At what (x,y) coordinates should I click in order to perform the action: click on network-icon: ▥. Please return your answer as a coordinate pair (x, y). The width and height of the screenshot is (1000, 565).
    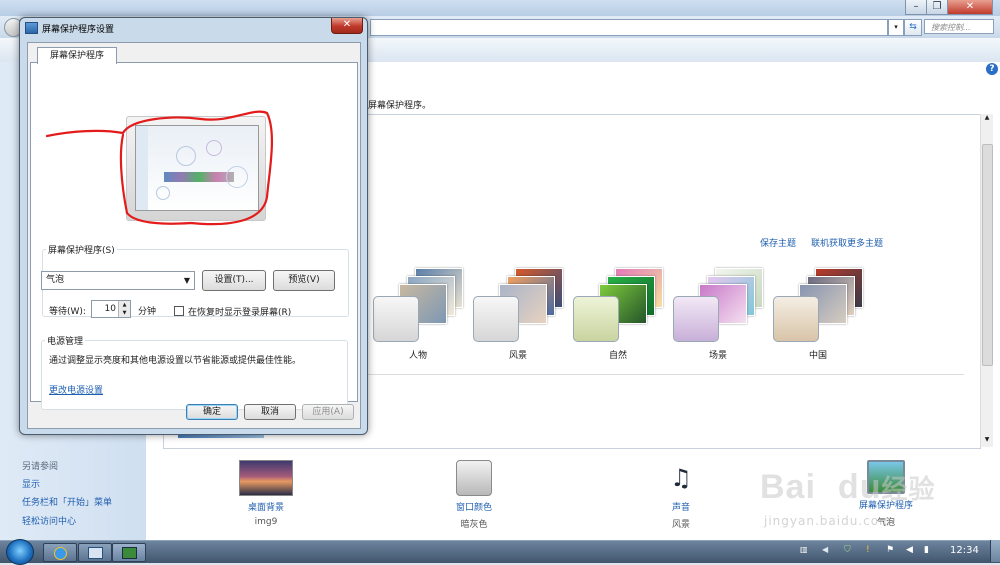
    Looking at the image, I should click on (804, 549).